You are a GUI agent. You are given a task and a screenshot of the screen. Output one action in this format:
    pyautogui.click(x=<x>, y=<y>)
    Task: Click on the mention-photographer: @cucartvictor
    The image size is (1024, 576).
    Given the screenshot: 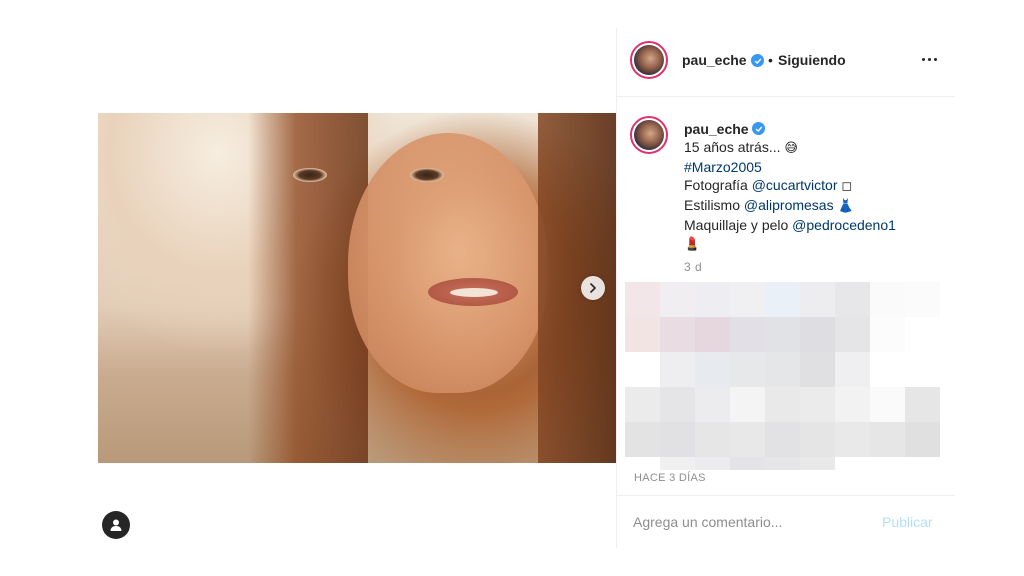 What is the action you would take?
    pyautogui.click(x=795, y=185)
    